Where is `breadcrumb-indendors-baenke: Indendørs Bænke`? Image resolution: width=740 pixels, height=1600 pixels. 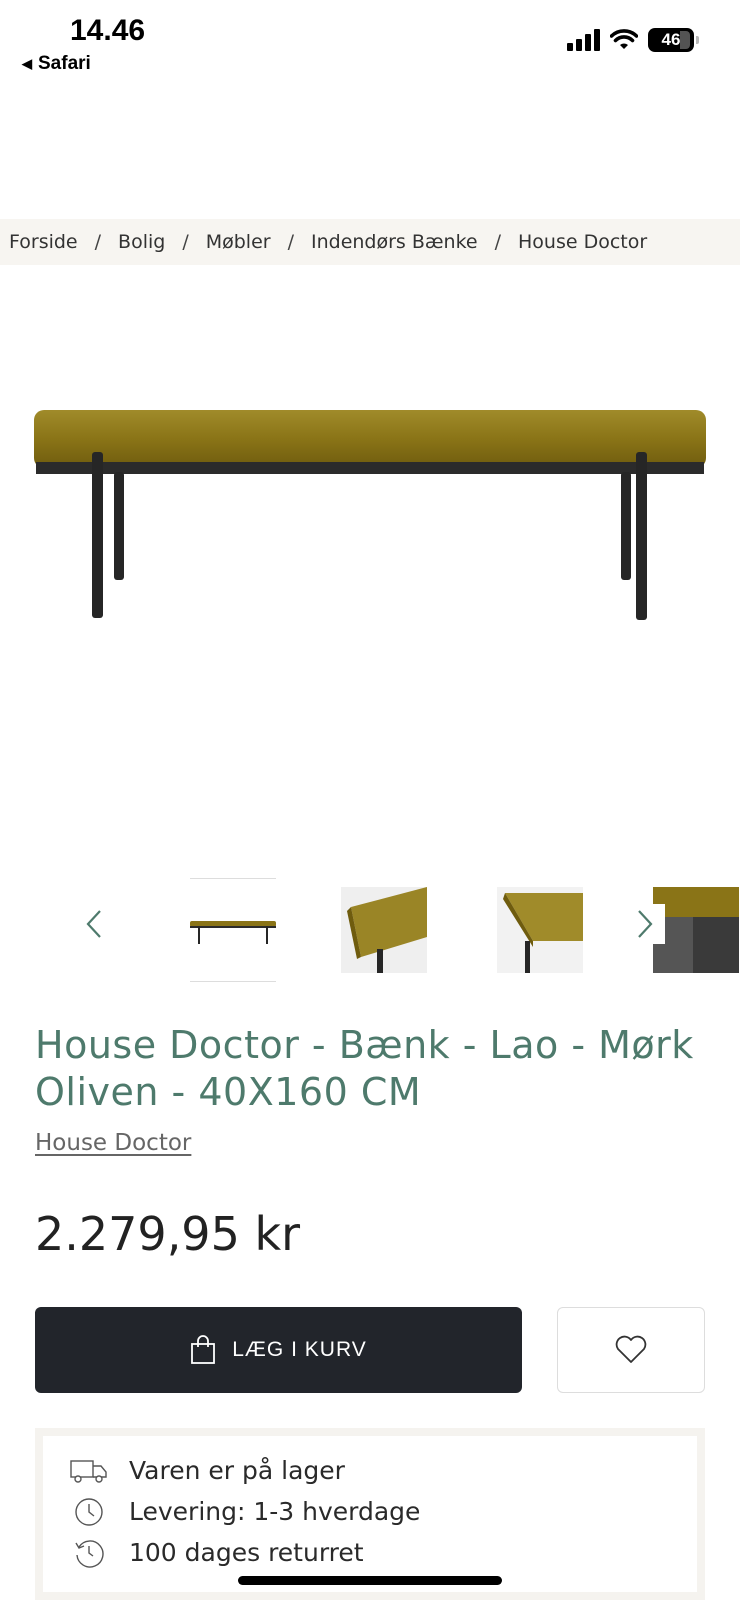 breadcrumb-indendors-baenke: Indendørs Bænke is located at coordinates (394, 242).